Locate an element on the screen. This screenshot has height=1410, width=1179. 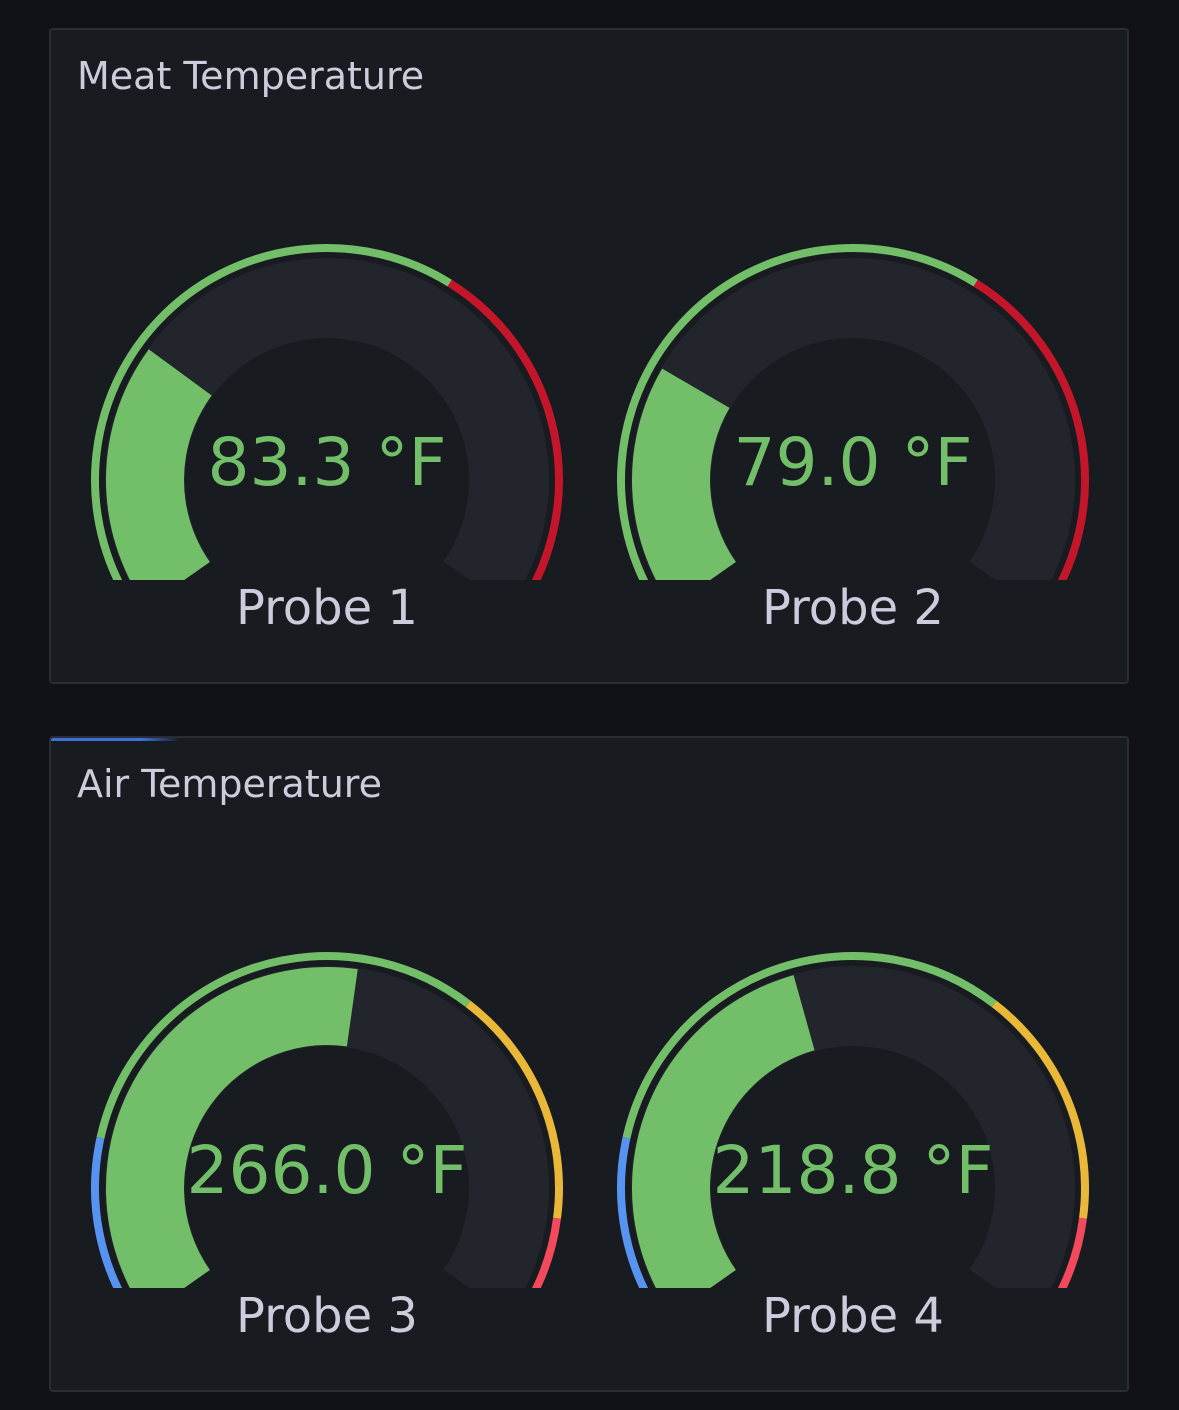
loading-bar is located at coordinates (116, 739).